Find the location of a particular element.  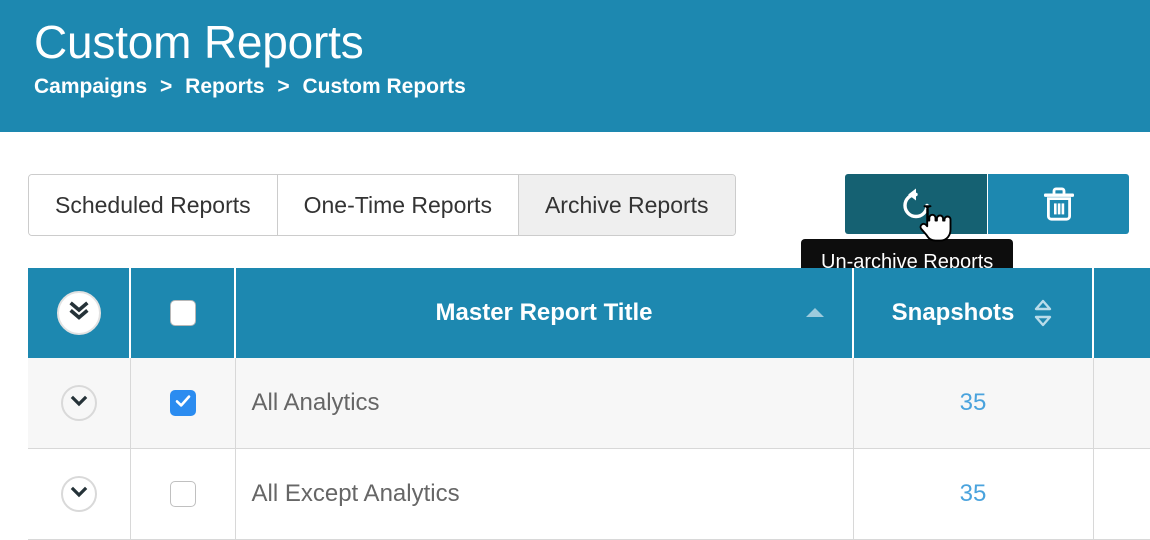

trash-icon is located at coordinates (1059, 204).